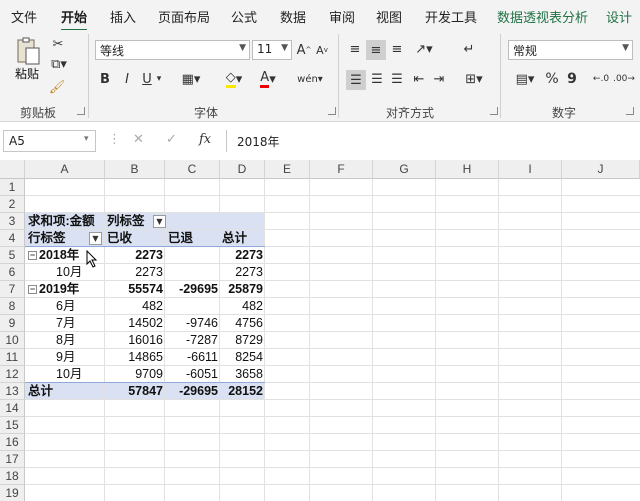 This screenshot has height=501, width=640. I want to click on column-header-d: D, so click(242, 169).